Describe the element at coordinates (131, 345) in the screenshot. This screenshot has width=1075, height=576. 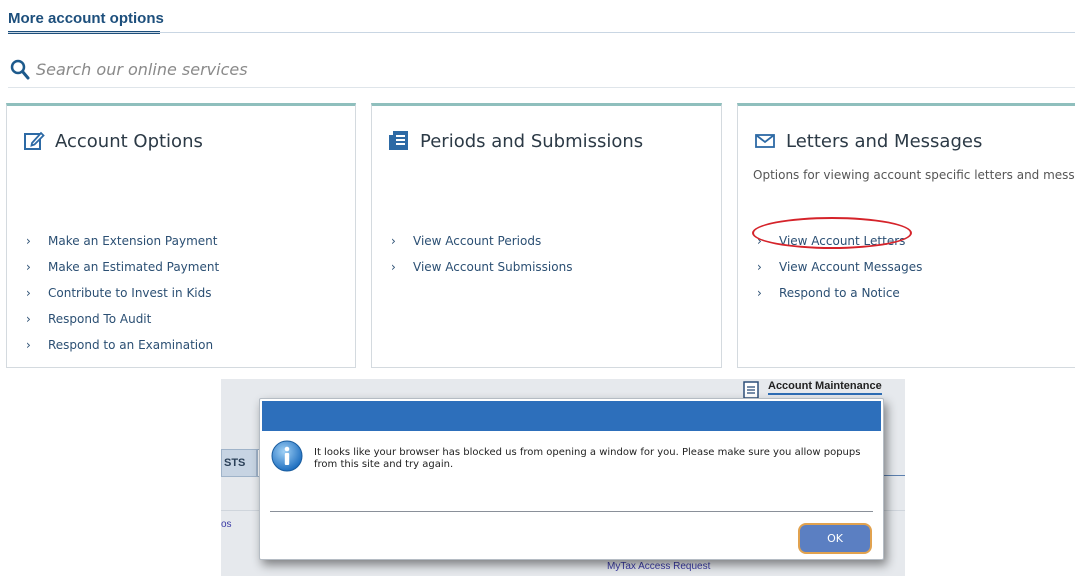
I see `link-label: Respond to an Examination` at that location.